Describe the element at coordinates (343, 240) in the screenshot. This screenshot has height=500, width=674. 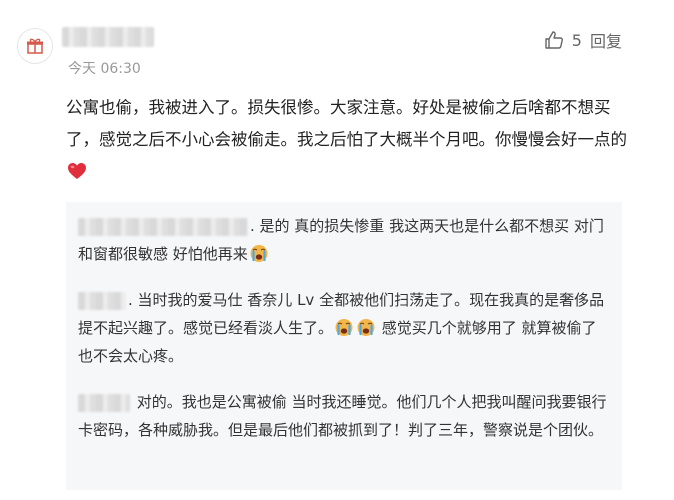
I see `reply-item: . 是的 真的损失惨重 我这两天也是什么都不想买 对门和窗都很敏感 好怕他再来` at that location.